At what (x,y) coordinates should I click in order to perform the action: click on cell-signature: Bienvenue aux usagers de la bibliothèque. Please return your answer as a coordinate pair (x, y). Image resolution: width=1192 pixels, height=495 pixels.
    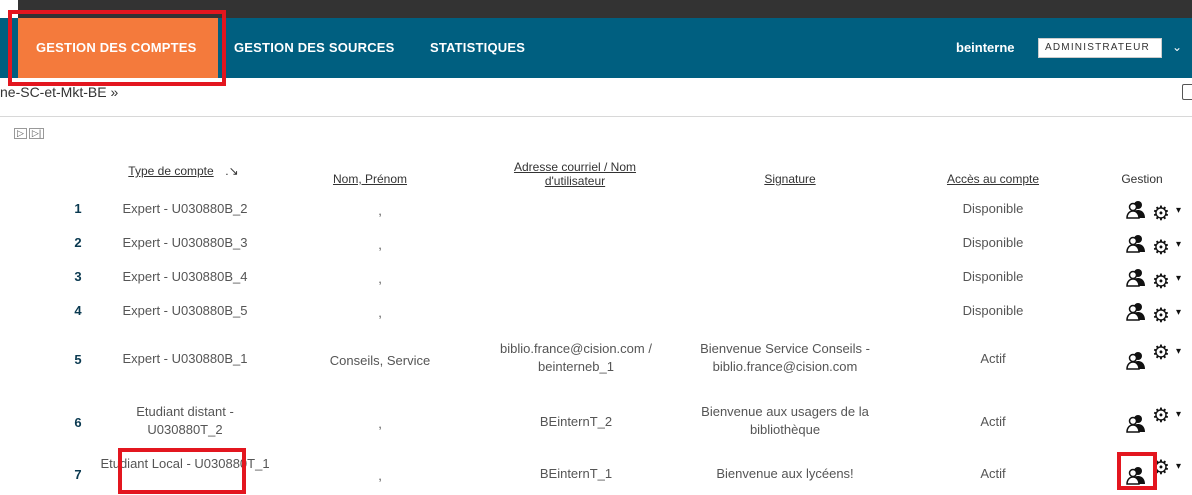
    Looking at the image, I should click on (785, 420).